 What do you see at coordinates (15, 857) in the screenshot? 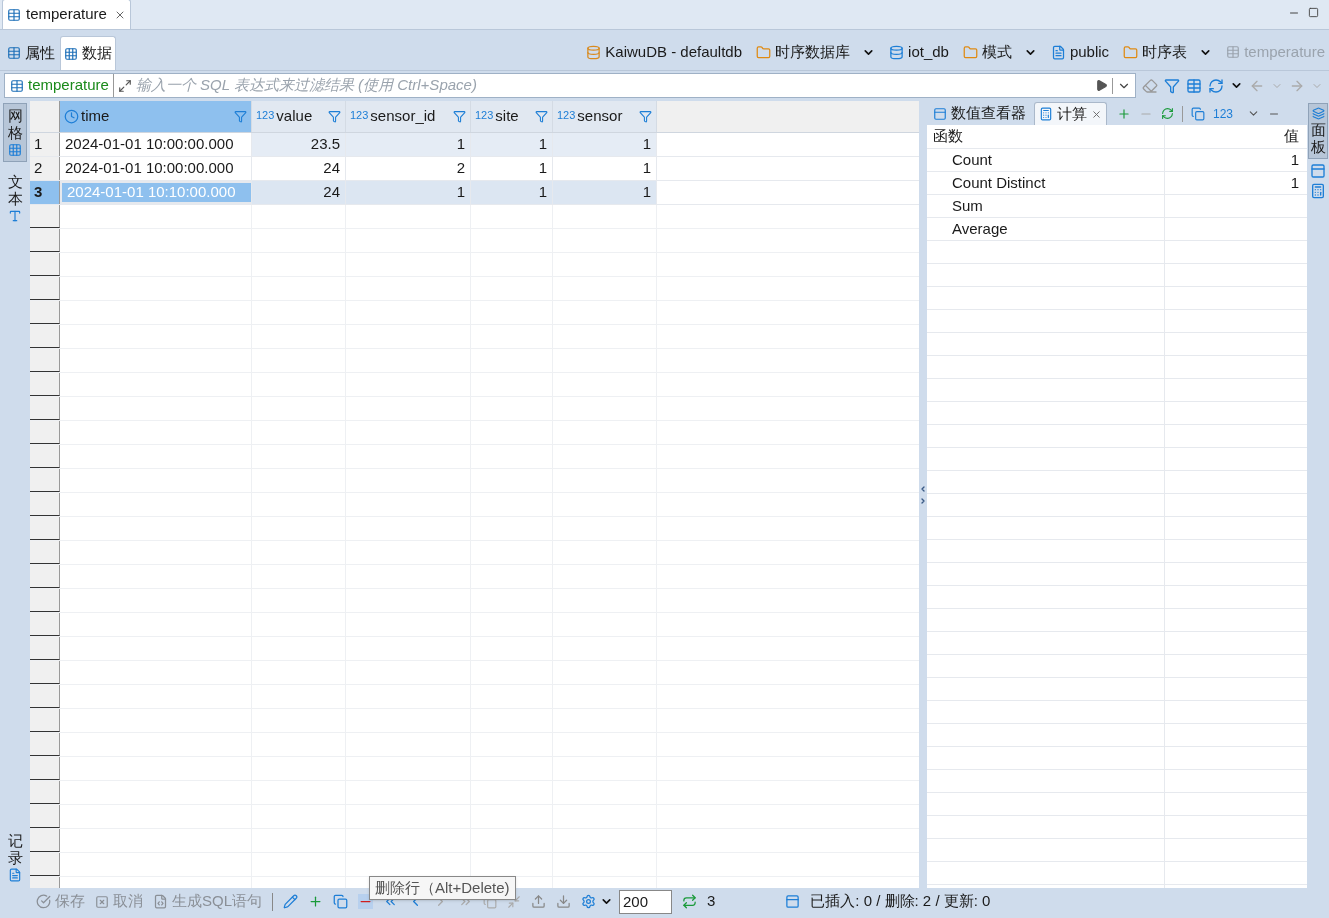
I see `record-tab: 记录` at bounding box center [15, 857].